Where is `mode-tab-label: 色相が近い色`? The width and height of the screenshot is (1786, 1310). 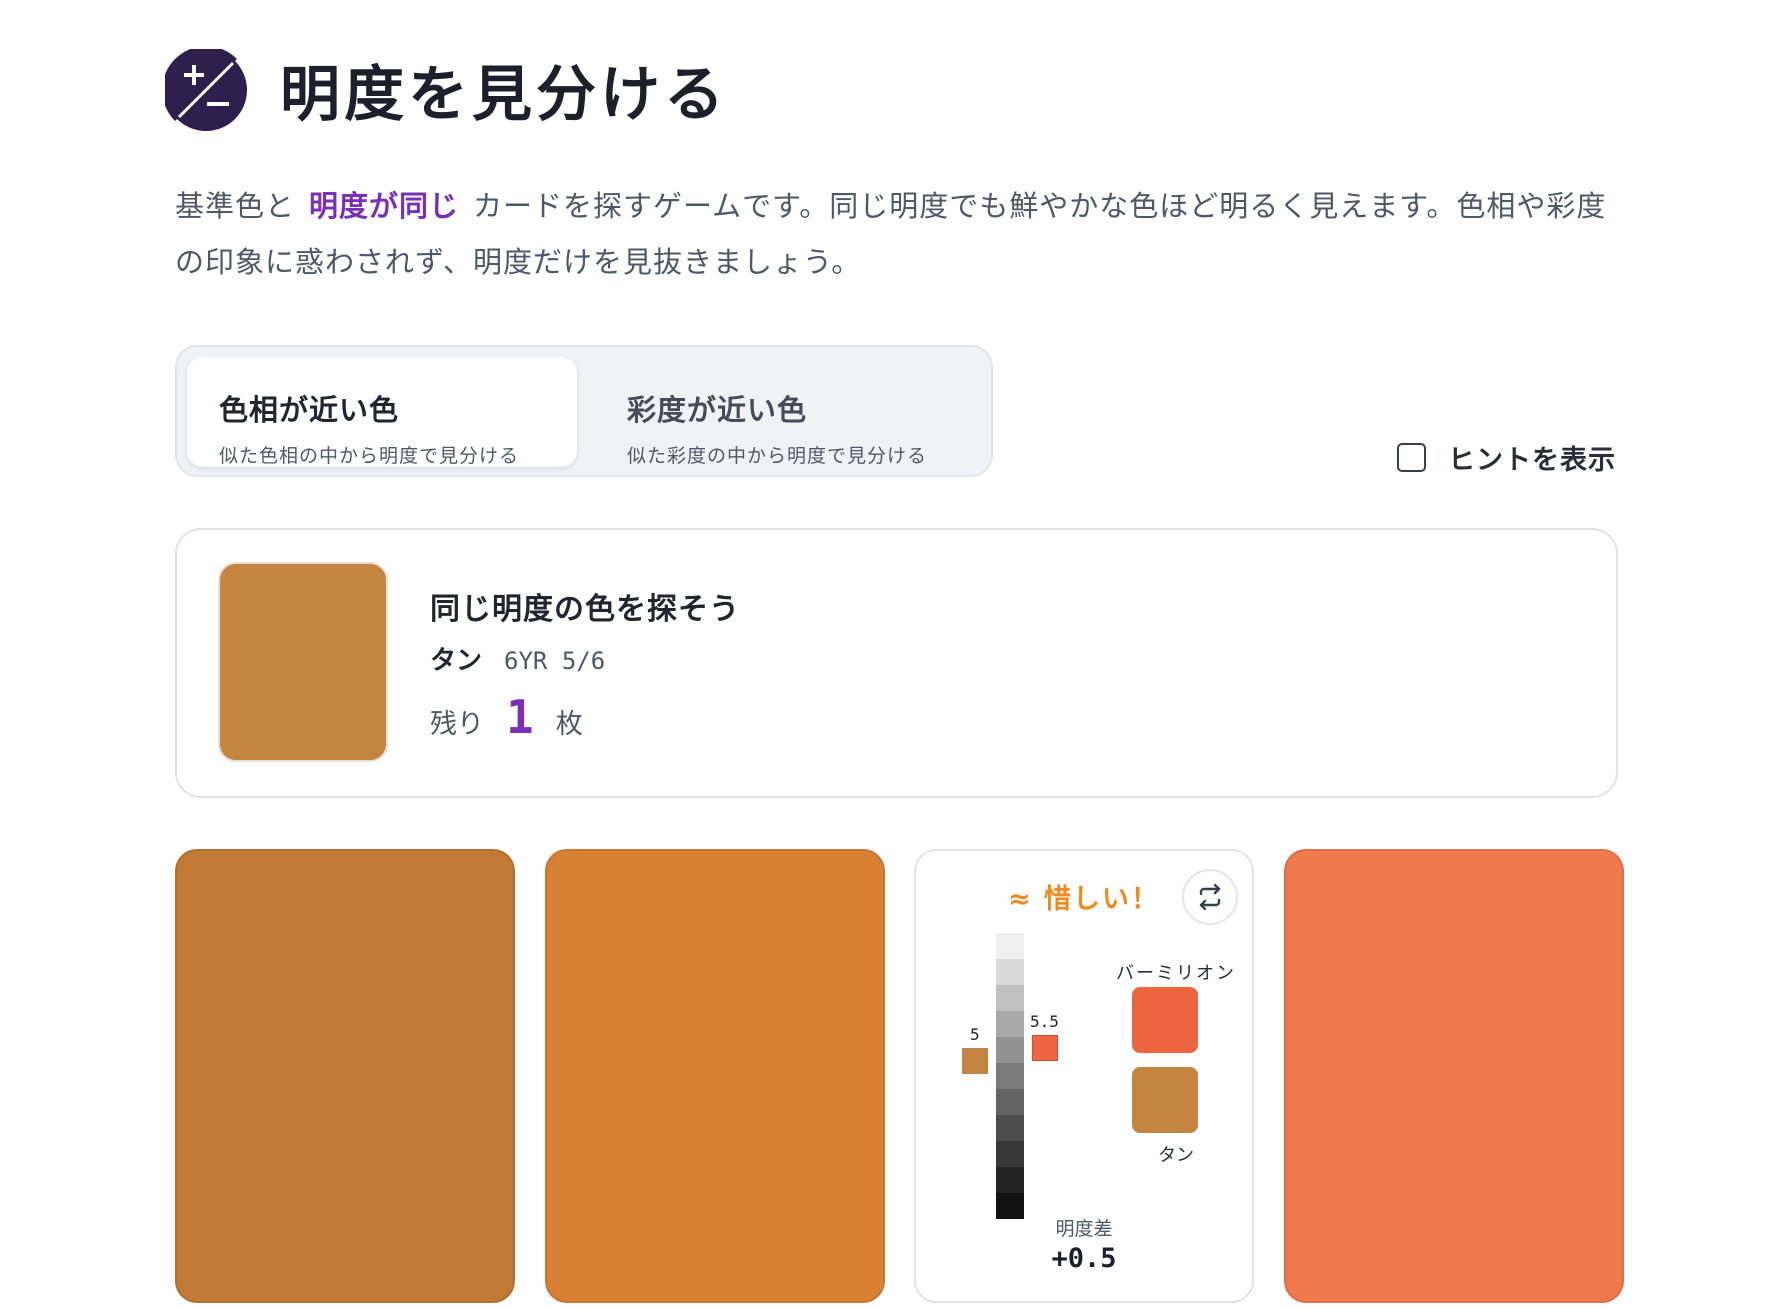 mode-tab-label: 色相が近い色 is located at coordinates (309, 410).